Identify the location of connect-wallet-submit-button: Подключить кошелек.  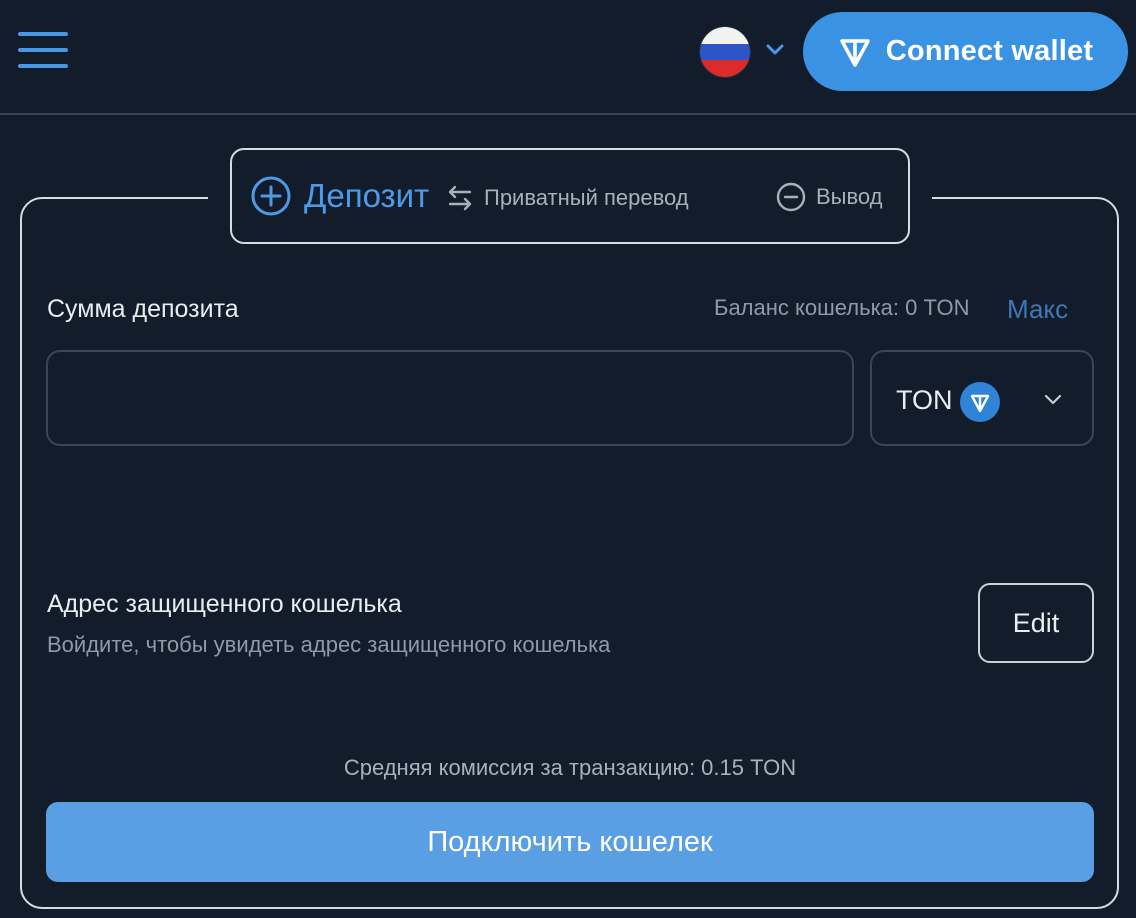
(570, 842).